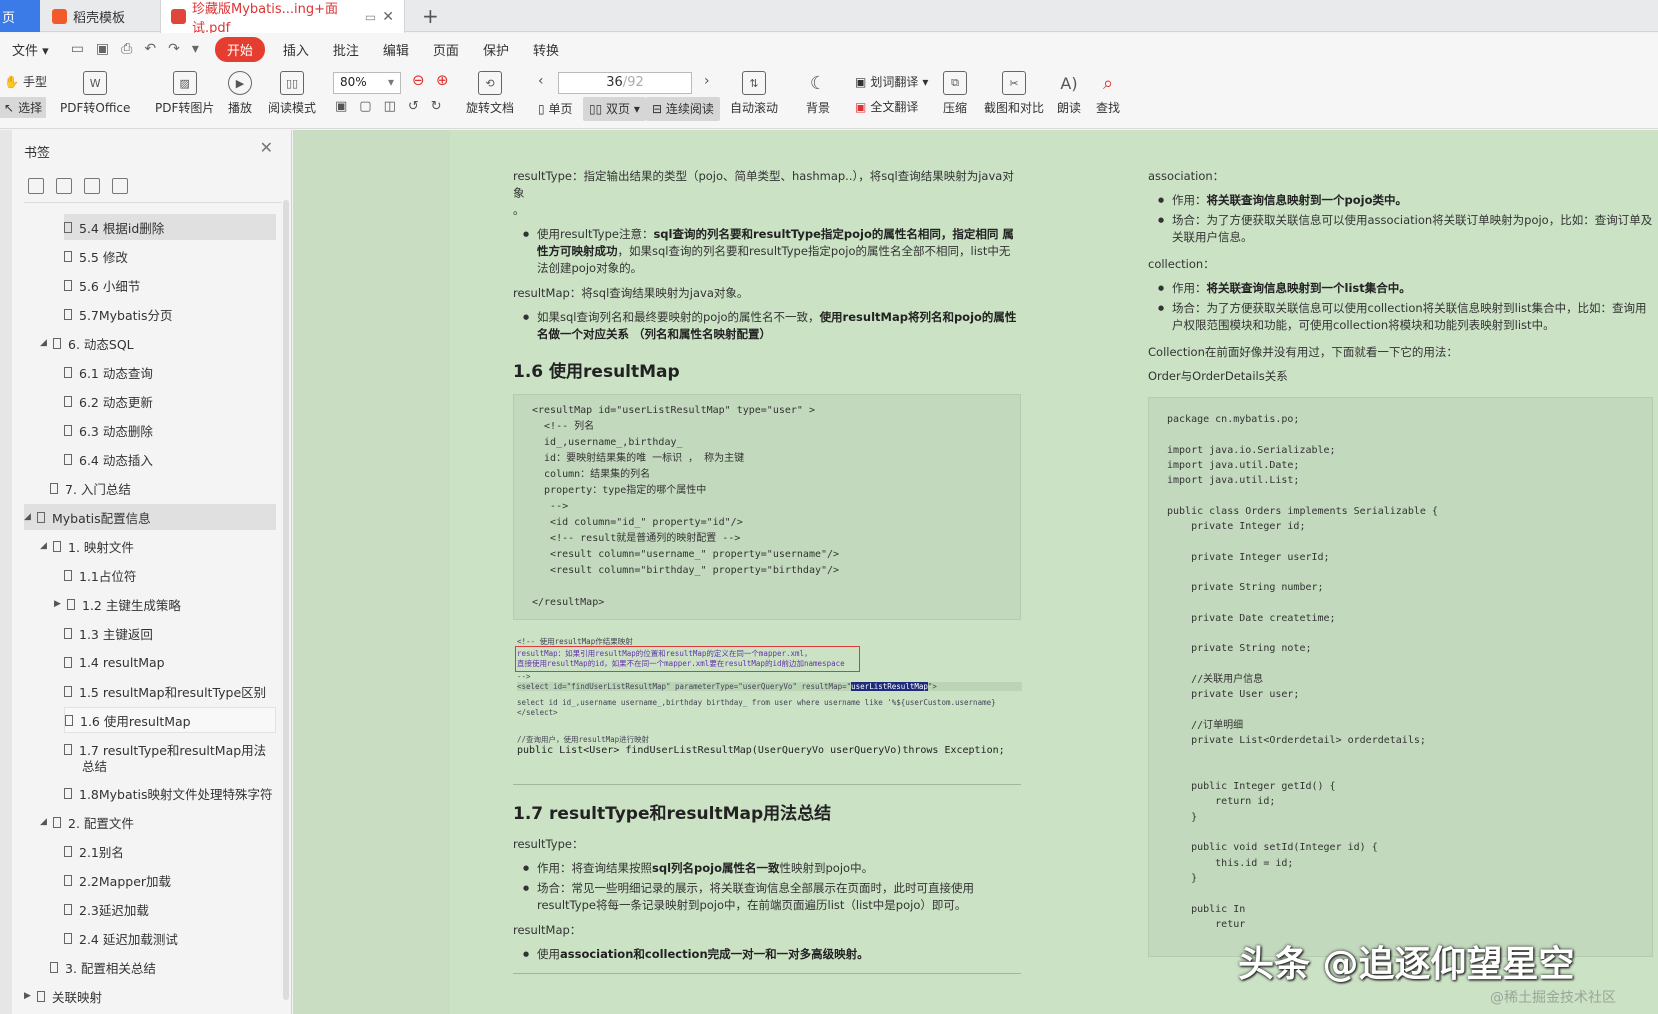 This screenshot has width=1658, height=1014. What do you see at coordinates (436, 106) in the screenshot?
I see `rotate-right-icon: ↻` at bounding box center [436, 106].